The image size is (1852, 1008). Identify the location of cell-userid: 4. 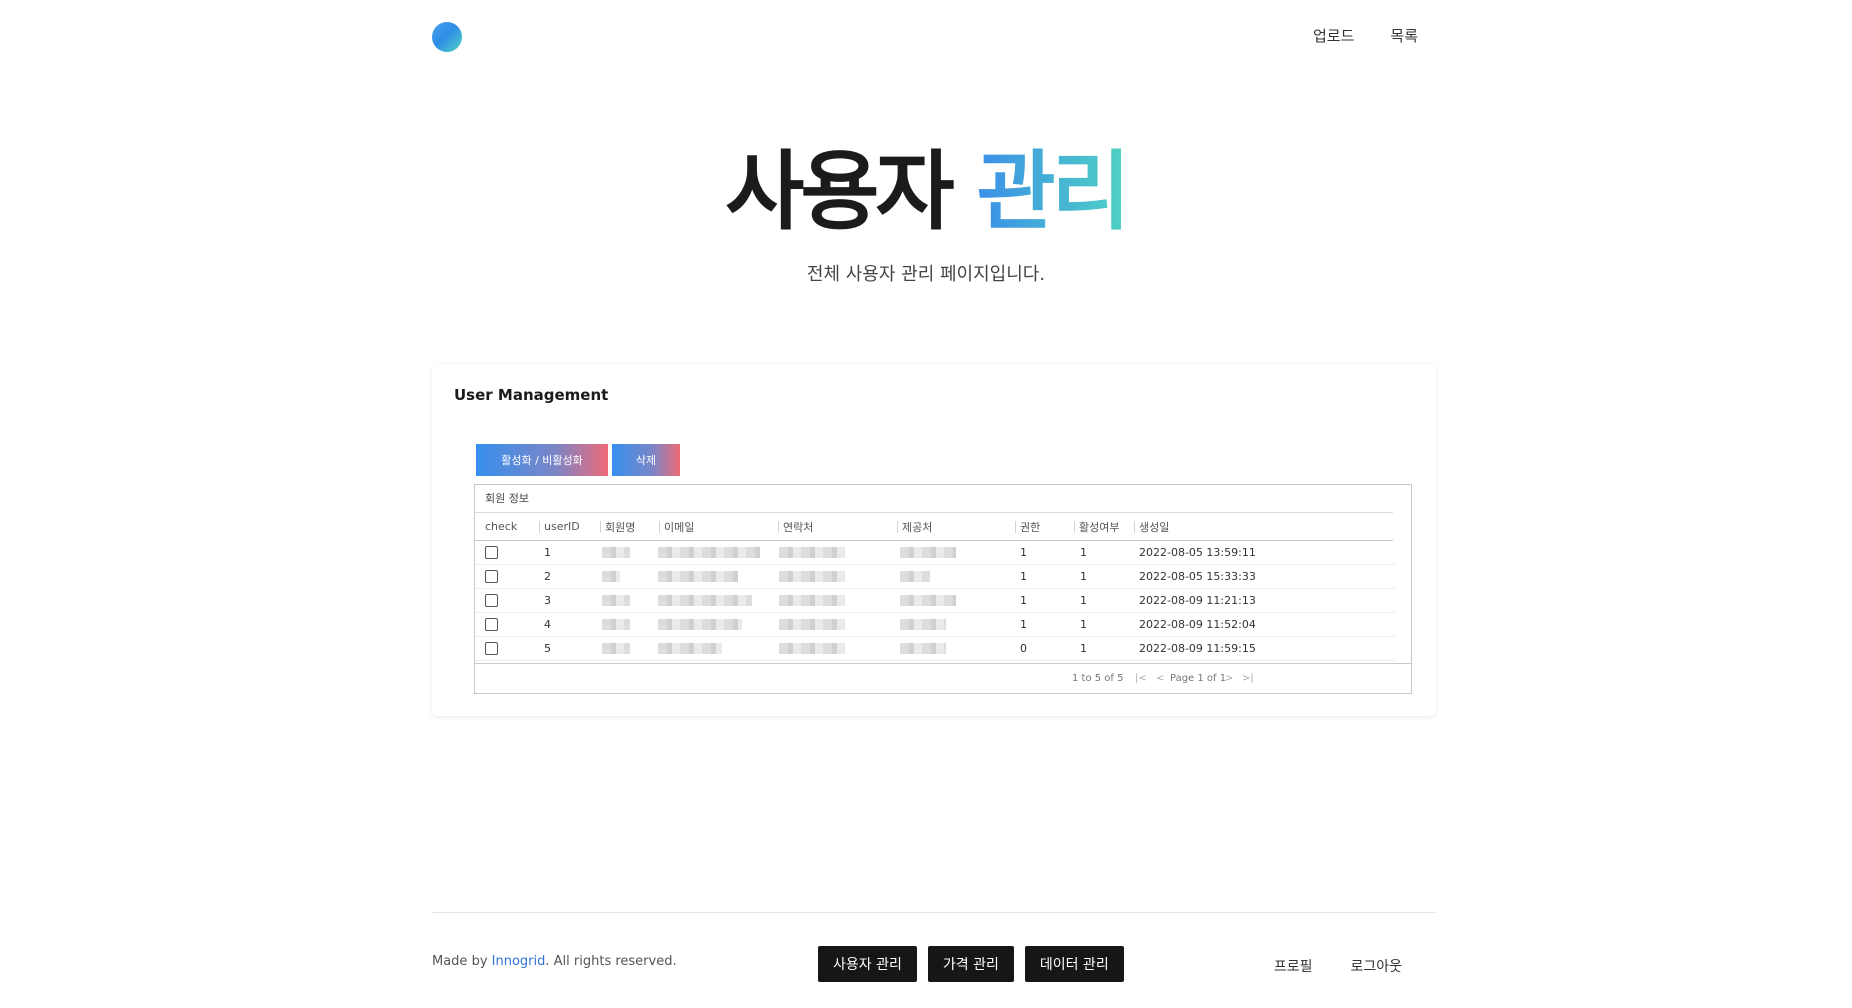
(547, 624).